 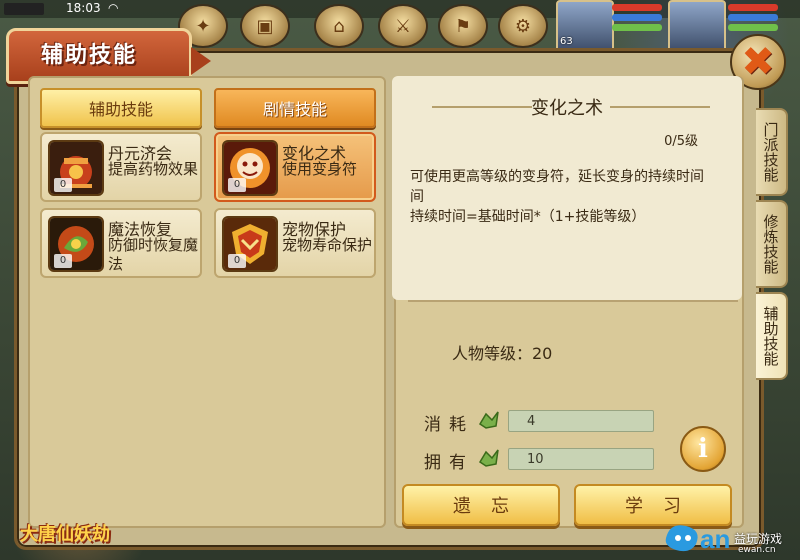 I want to click on close-x-icon: ✖, so click(x=758, y=62).